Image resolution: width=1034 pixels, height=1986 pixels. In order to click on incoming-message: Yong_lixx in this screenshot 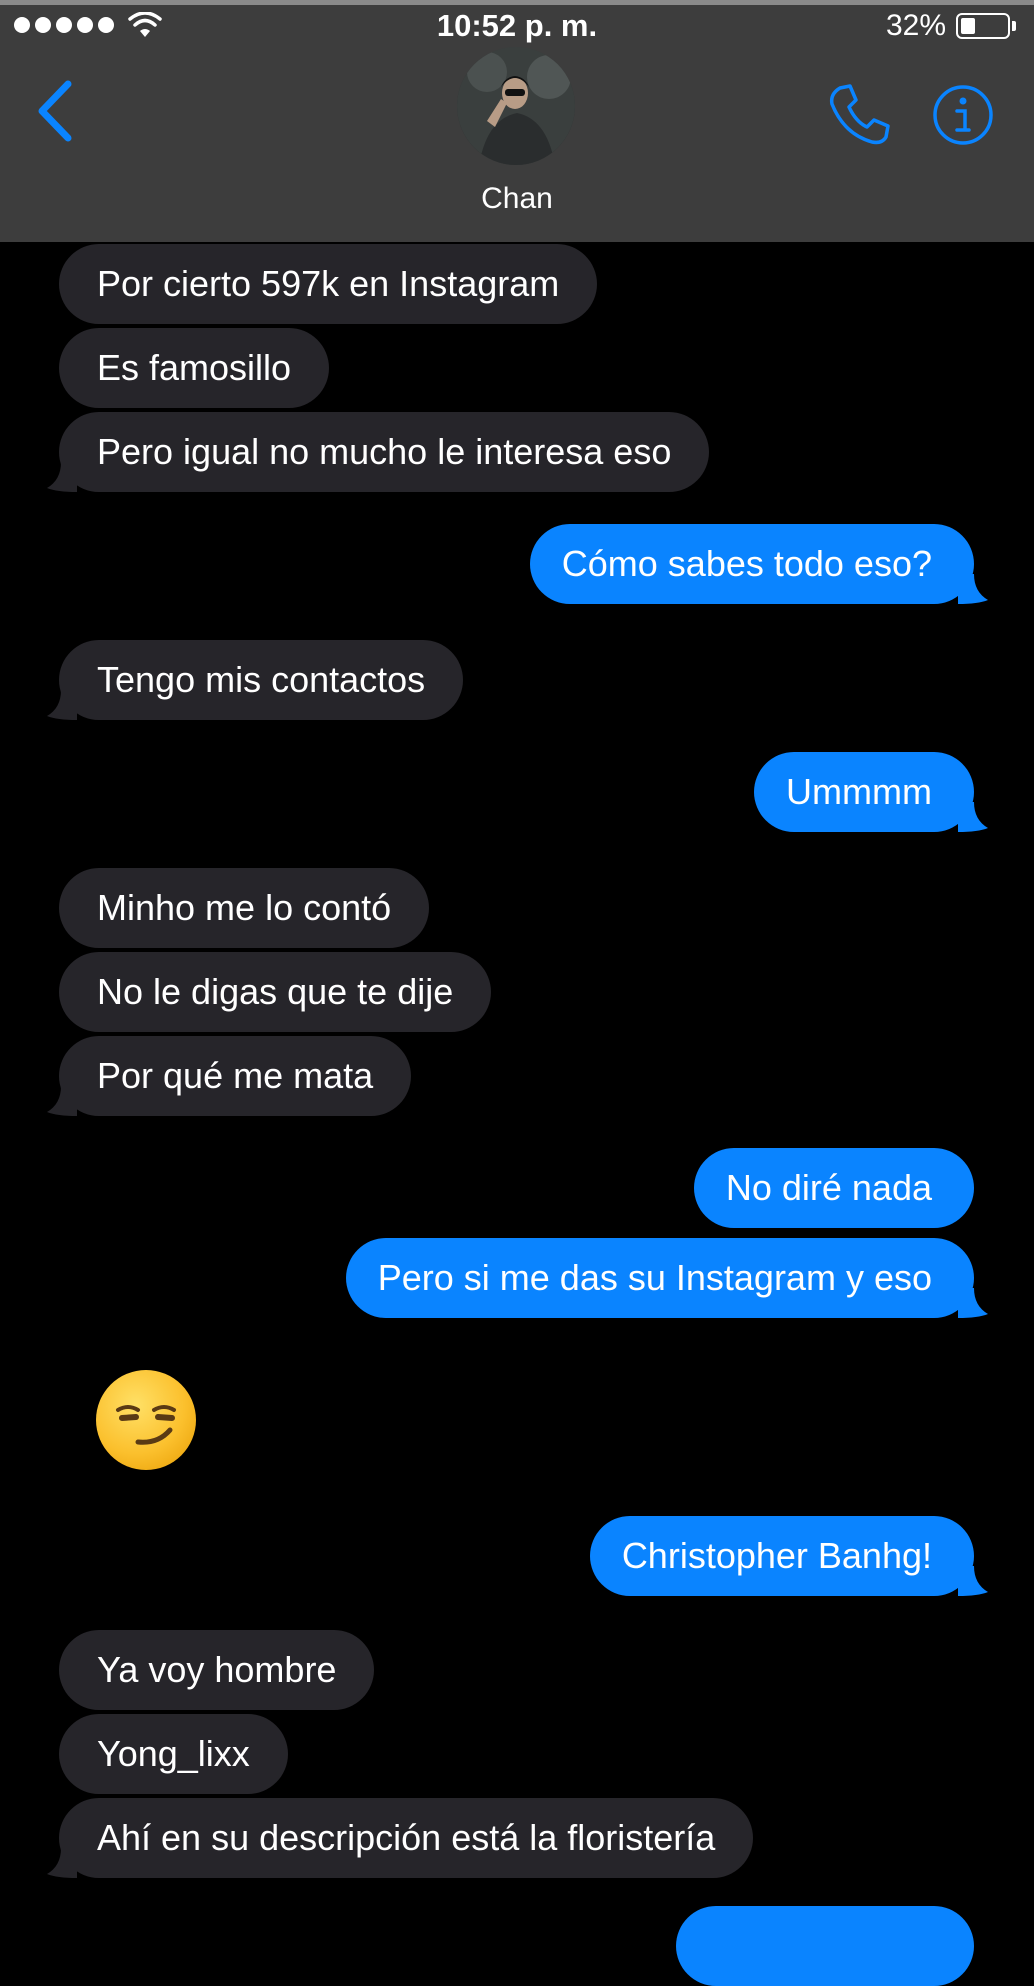, I will do `click(173, 1754)`.